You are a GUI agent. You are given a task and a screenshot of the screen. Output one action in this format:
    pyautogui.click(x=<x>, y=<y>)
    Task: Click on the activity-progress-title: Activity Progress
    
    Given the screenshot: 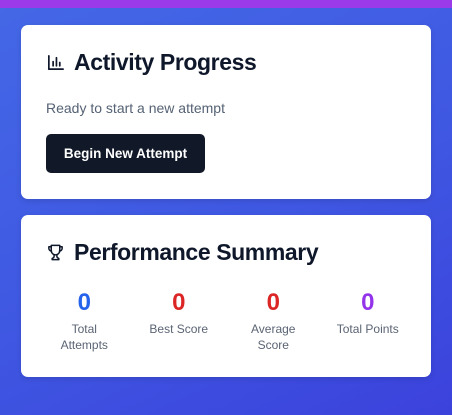 What is the action you would take?
    pyautogui.click(x=165, y=62)
    